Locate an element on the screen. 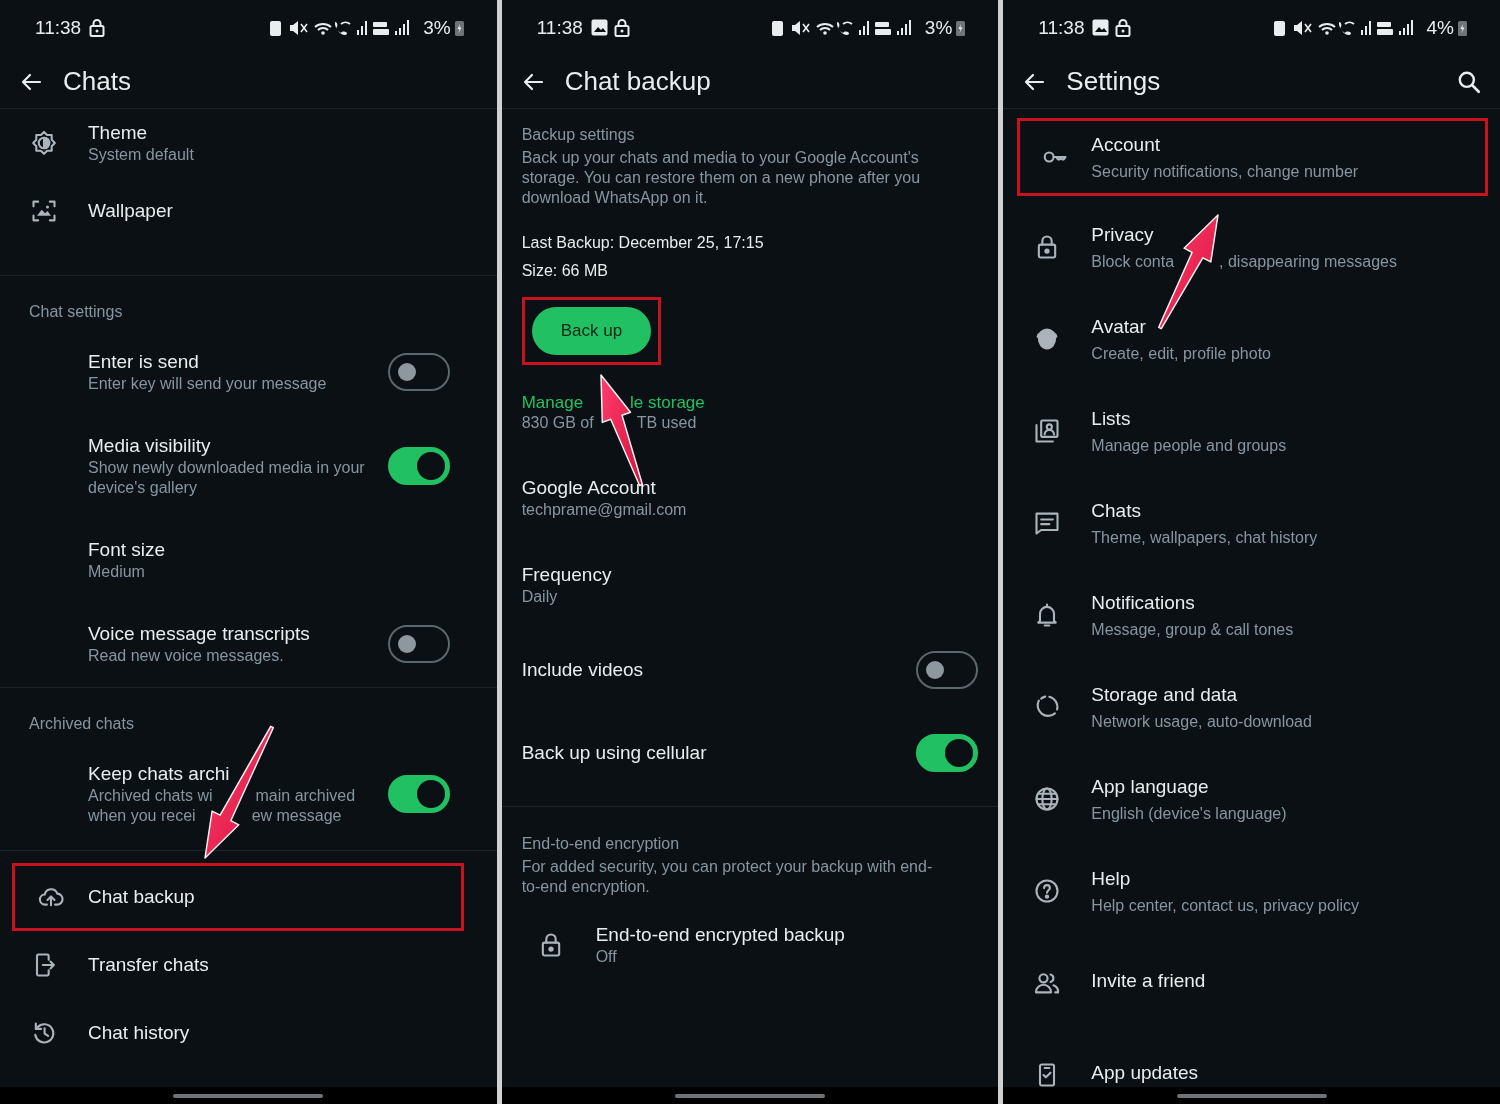 This screenshot has width=1500, height=1104. menu-item: Wallpaper is located at coordinates (248, 211).